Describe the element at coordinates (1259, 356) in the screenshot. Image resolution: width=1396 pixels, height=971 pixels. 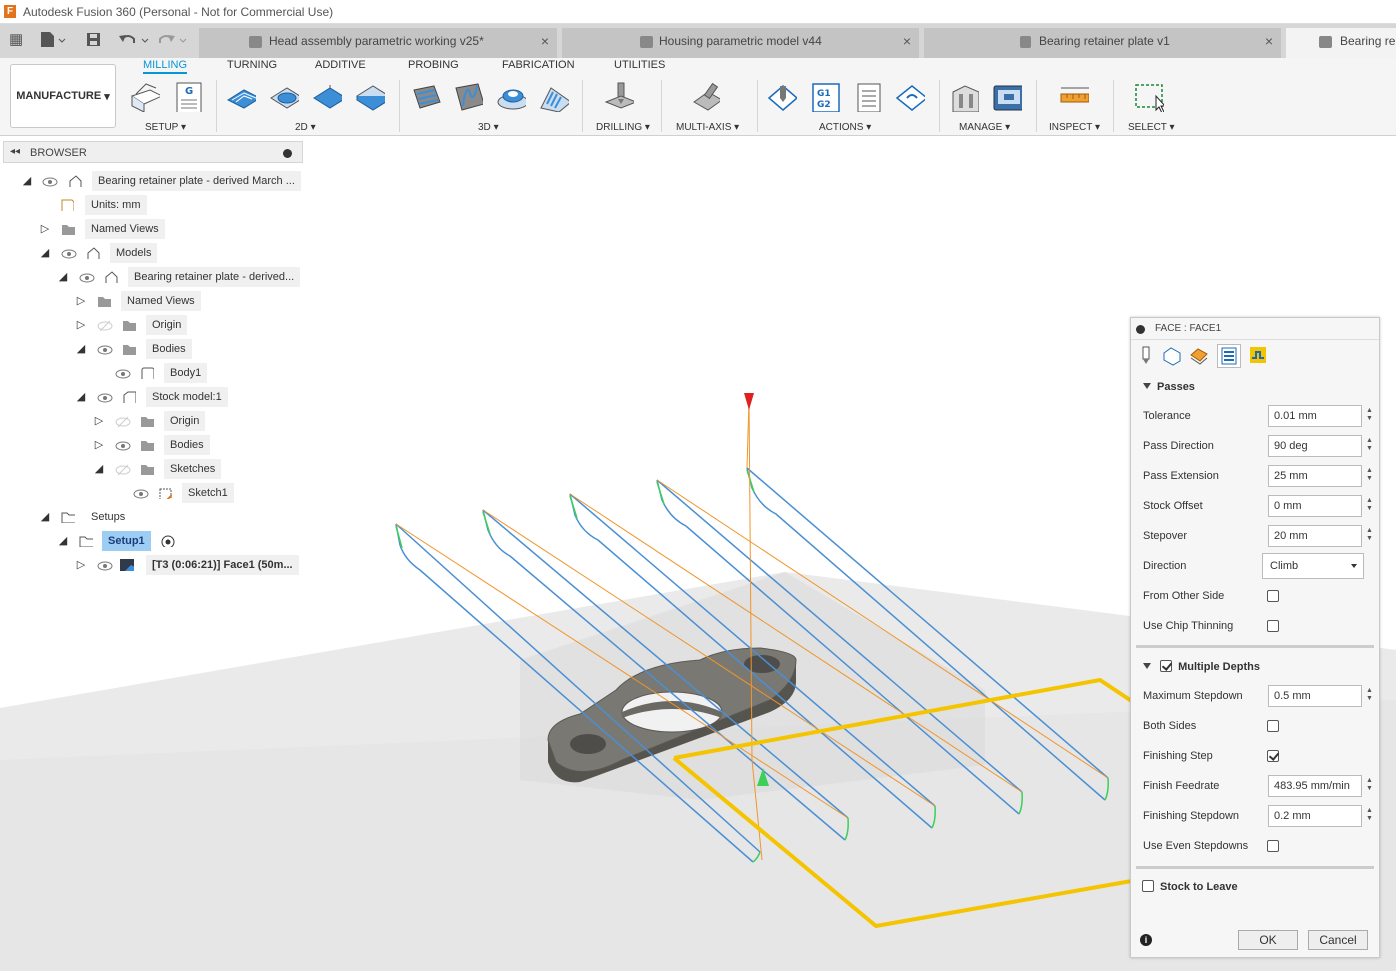
I see `tab-linking` at that location.